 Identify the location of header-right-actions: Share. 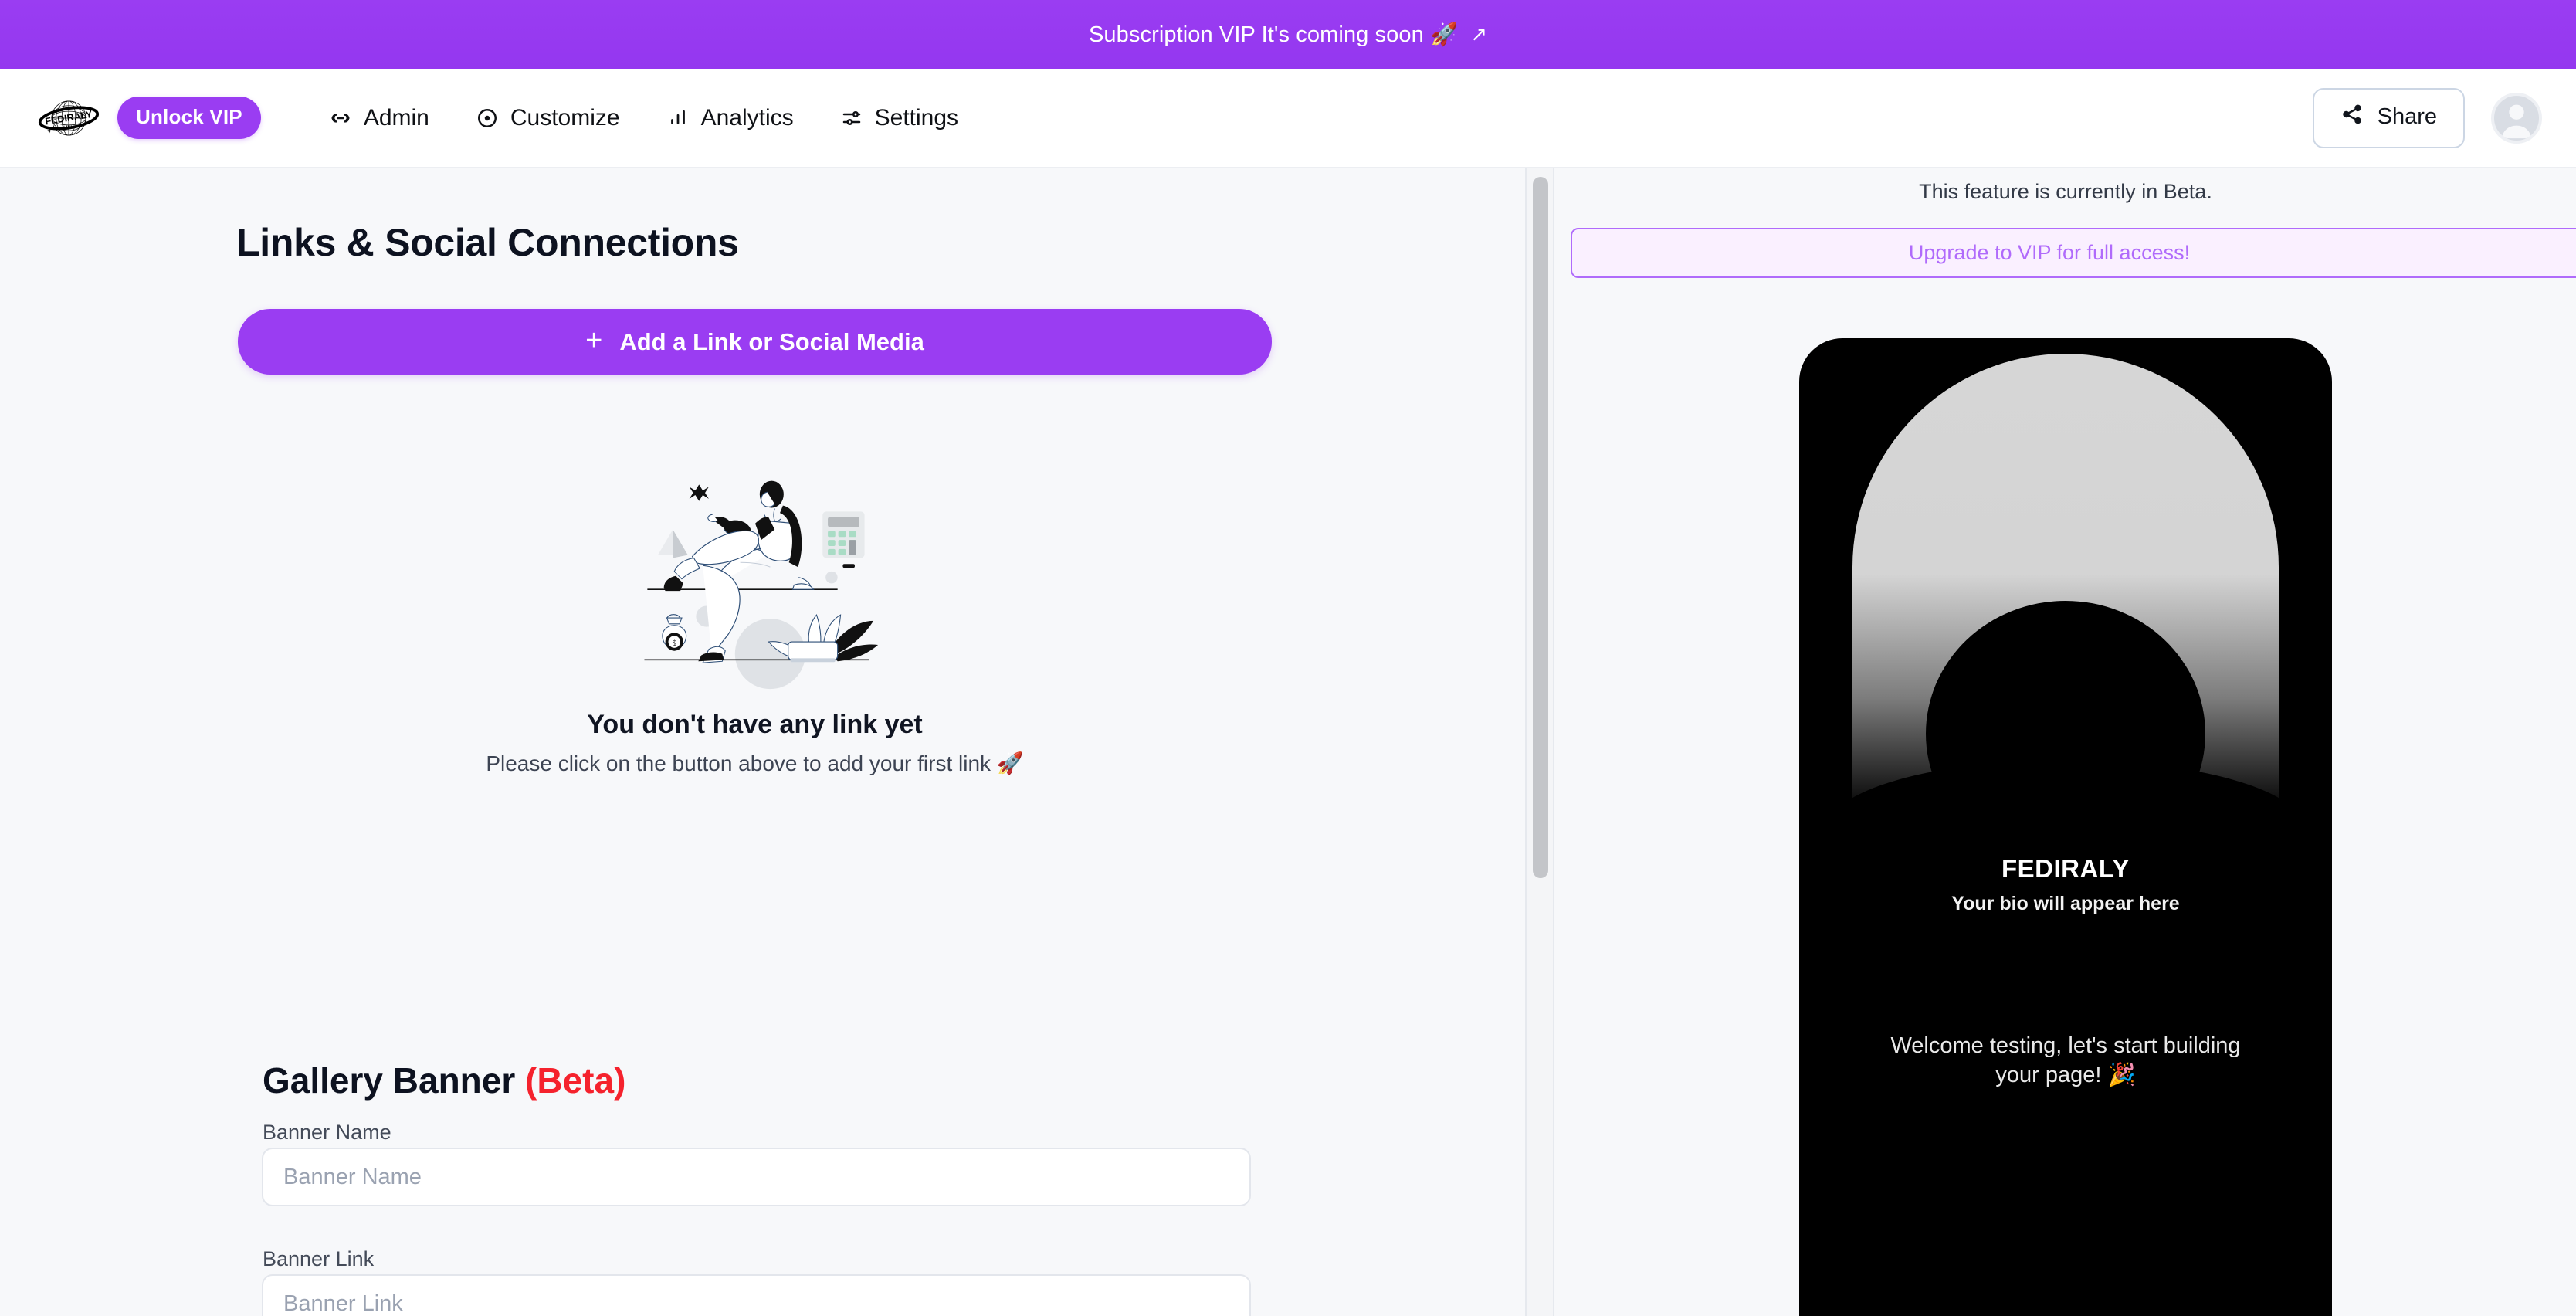
(2427, 117).